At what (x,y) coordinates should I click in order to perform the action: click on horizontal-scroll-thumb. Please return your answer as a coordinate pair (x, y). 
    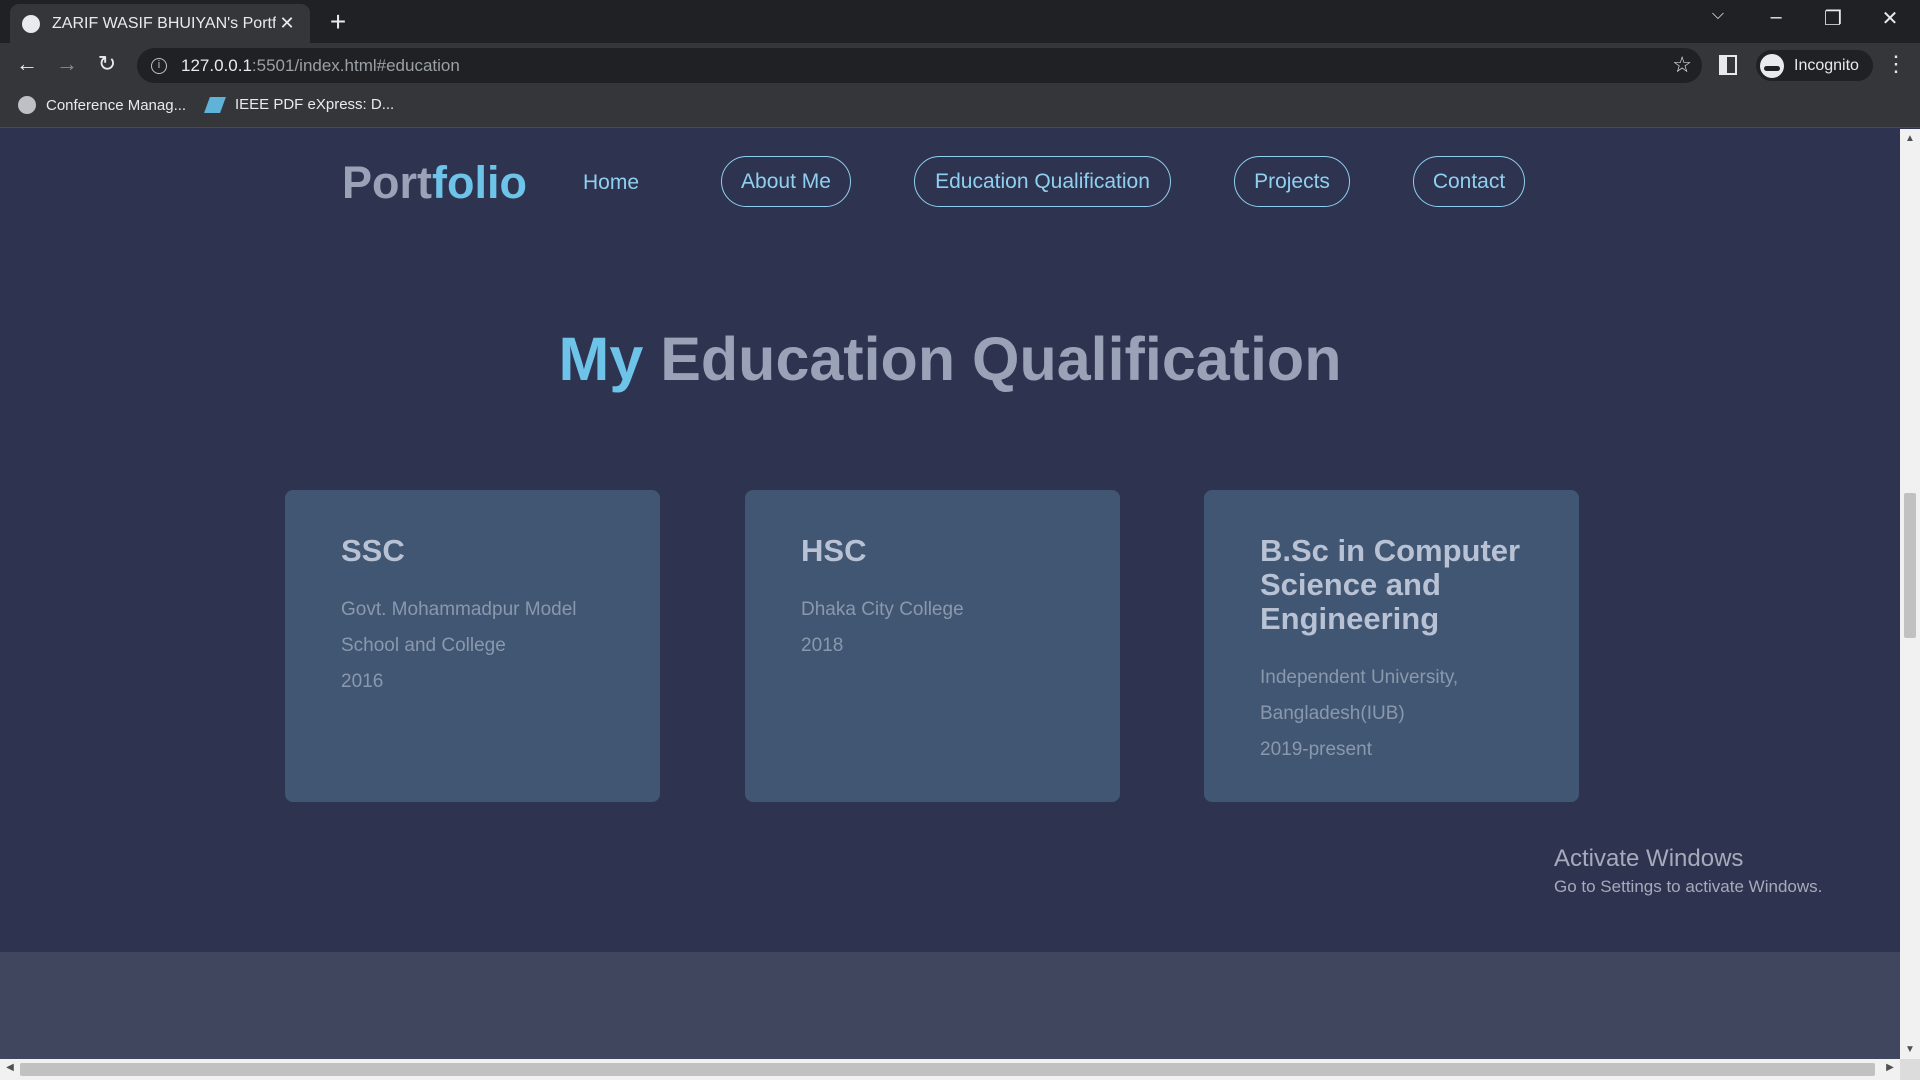
    Looking at the image, I should click on (947, 1069).